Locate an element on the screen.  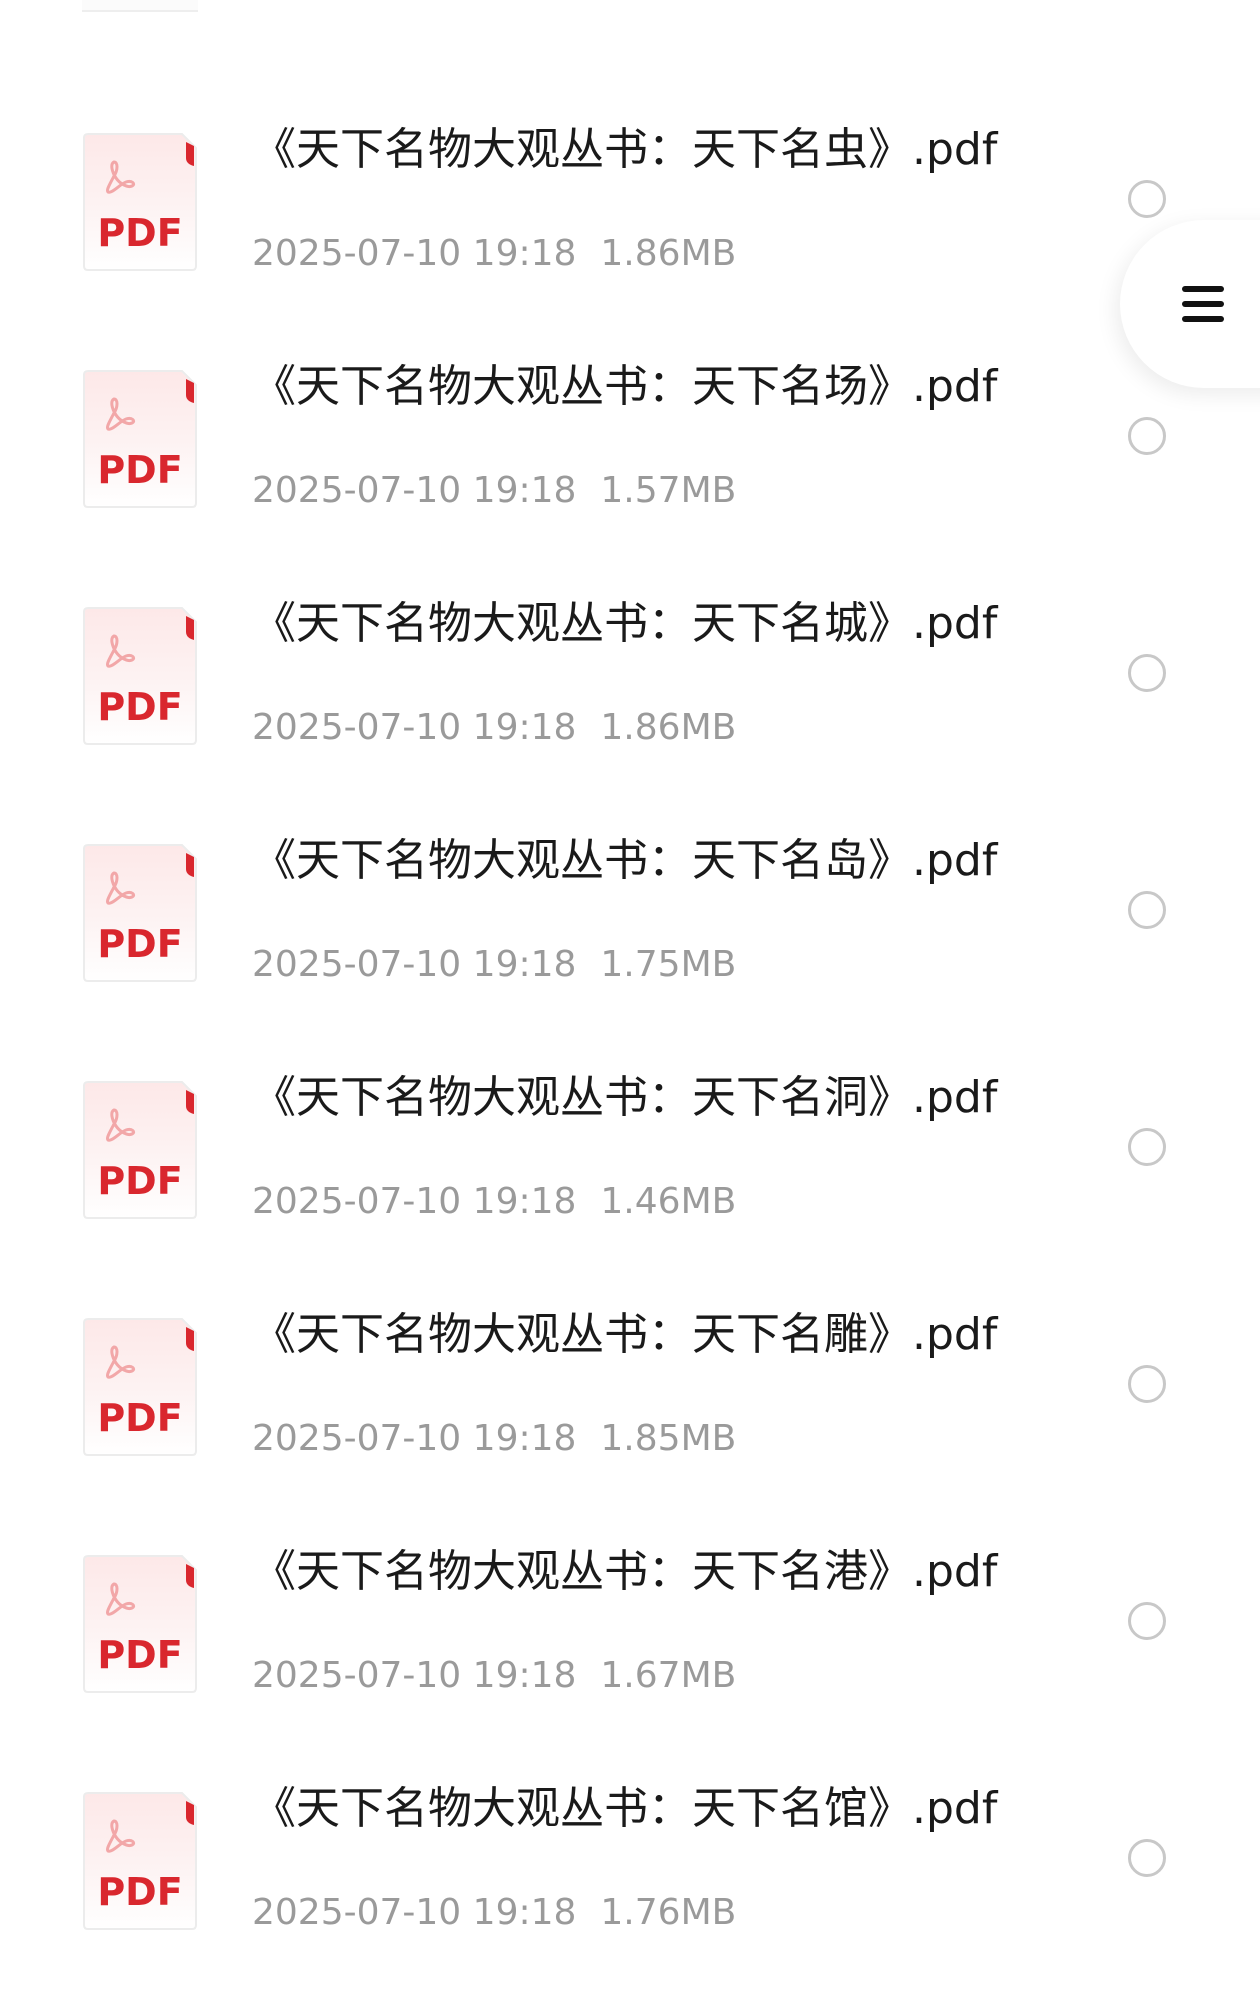
file-name: 《天下名物大观丛书：天下名场》.pdf is located at coordinates (625, 386).